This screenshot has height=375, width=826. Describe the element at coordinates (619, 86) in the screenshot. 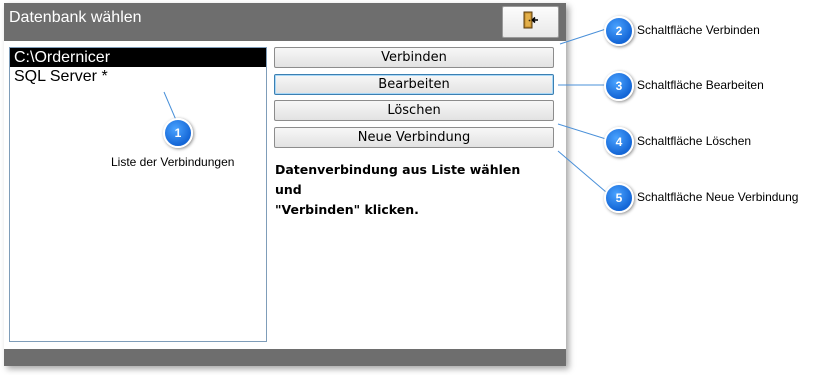

I see `callout-badge-3: 3` at that location.